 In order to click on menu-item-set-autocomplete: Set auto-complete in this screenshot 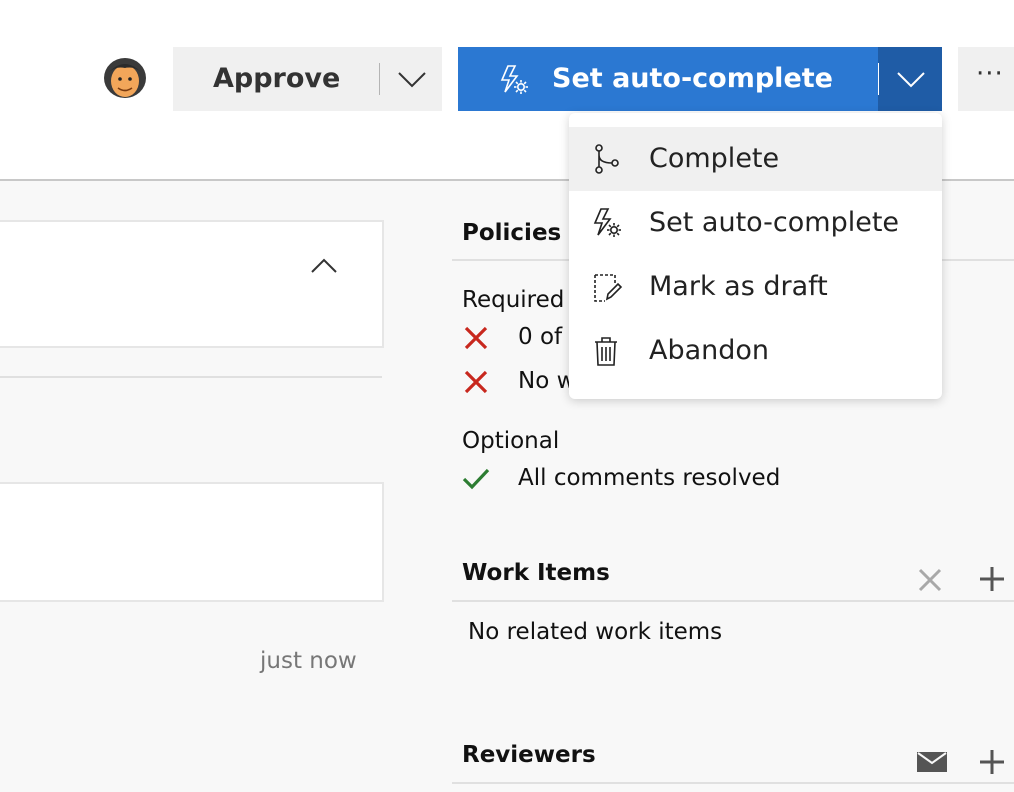, I will do `click(755, 223)`.